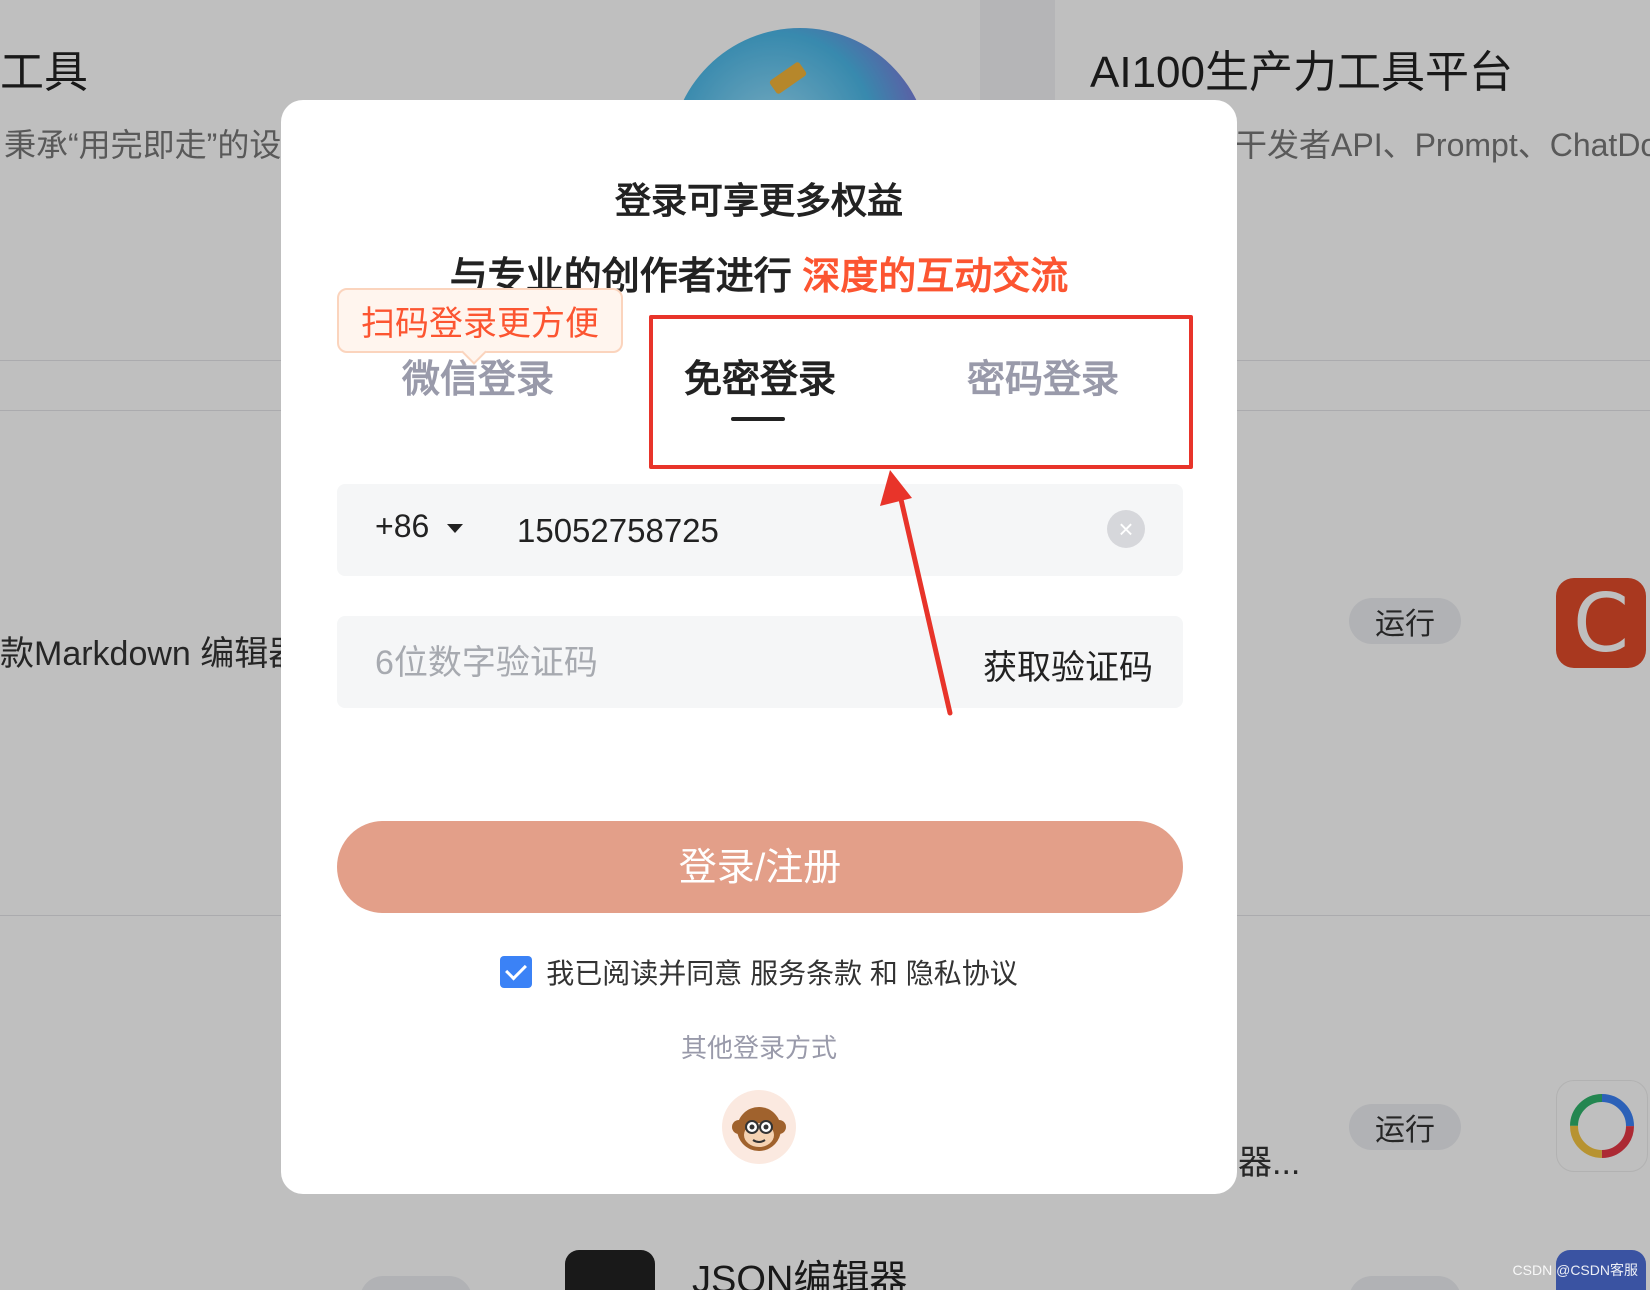 Image resolution: width=1650 pixels, height=1290 pixels. I want to click on terms-link: 服务条款, so click(806, 973).